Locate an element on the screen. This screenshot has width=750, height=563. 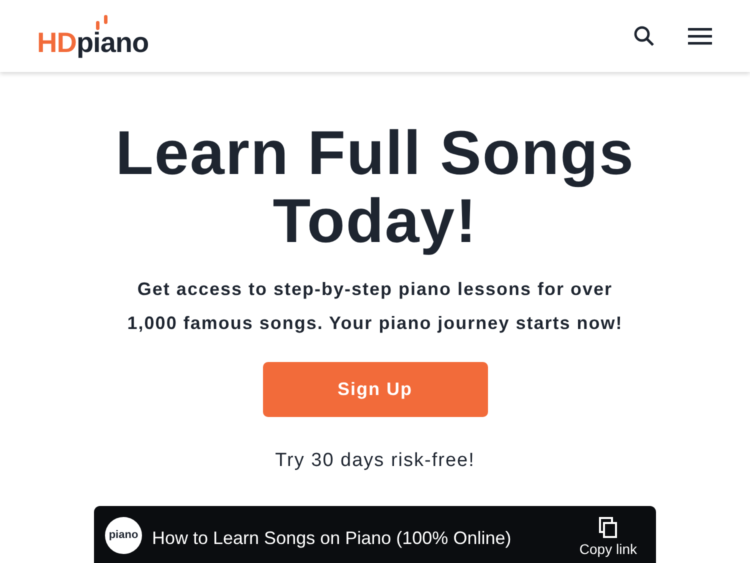
hero-subtitle: Get access to step-by-step piano lessons for over 1,000 famous songs. Your piano journey starts now! is located at coordinates (375, 306).